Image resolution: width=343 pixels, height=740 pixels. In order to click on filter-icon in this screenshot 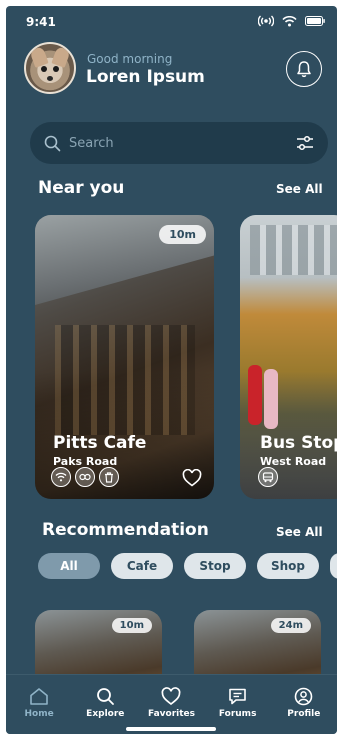, I will do `click(305, 143)`.